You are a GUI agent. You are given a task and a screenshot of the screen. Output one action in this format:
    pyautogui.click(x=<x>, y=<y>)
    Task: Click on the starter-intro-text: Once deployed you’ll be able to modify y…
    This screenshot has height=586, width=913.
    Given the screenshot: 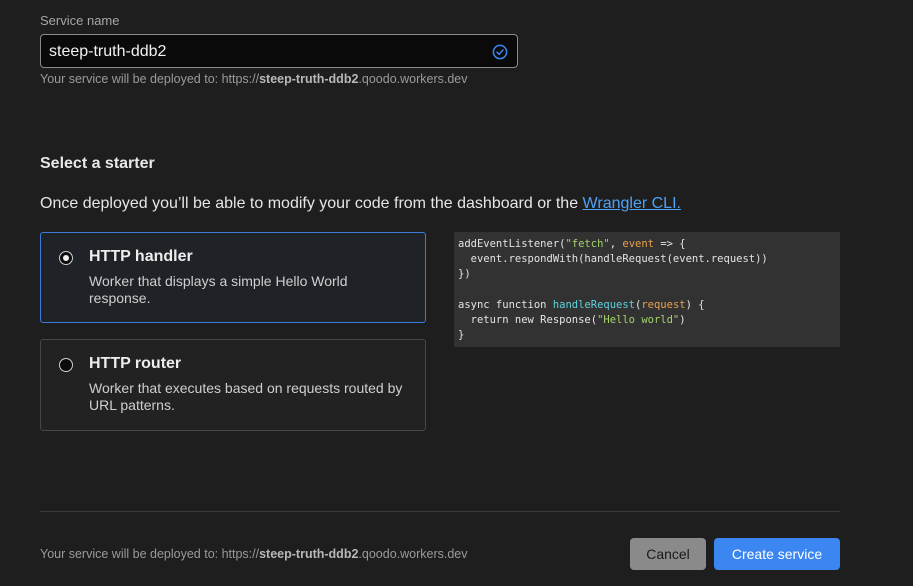 What is the action you would take?
    pyautogui.click(x=360, y=204)
    